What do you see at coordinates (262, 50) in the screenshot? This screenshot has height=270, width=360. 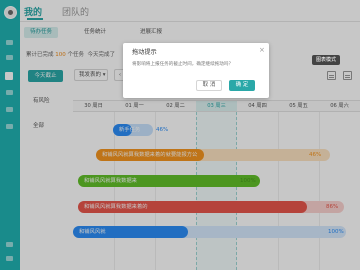 I see `close-icon: ×` at bounding box center [262, 50].